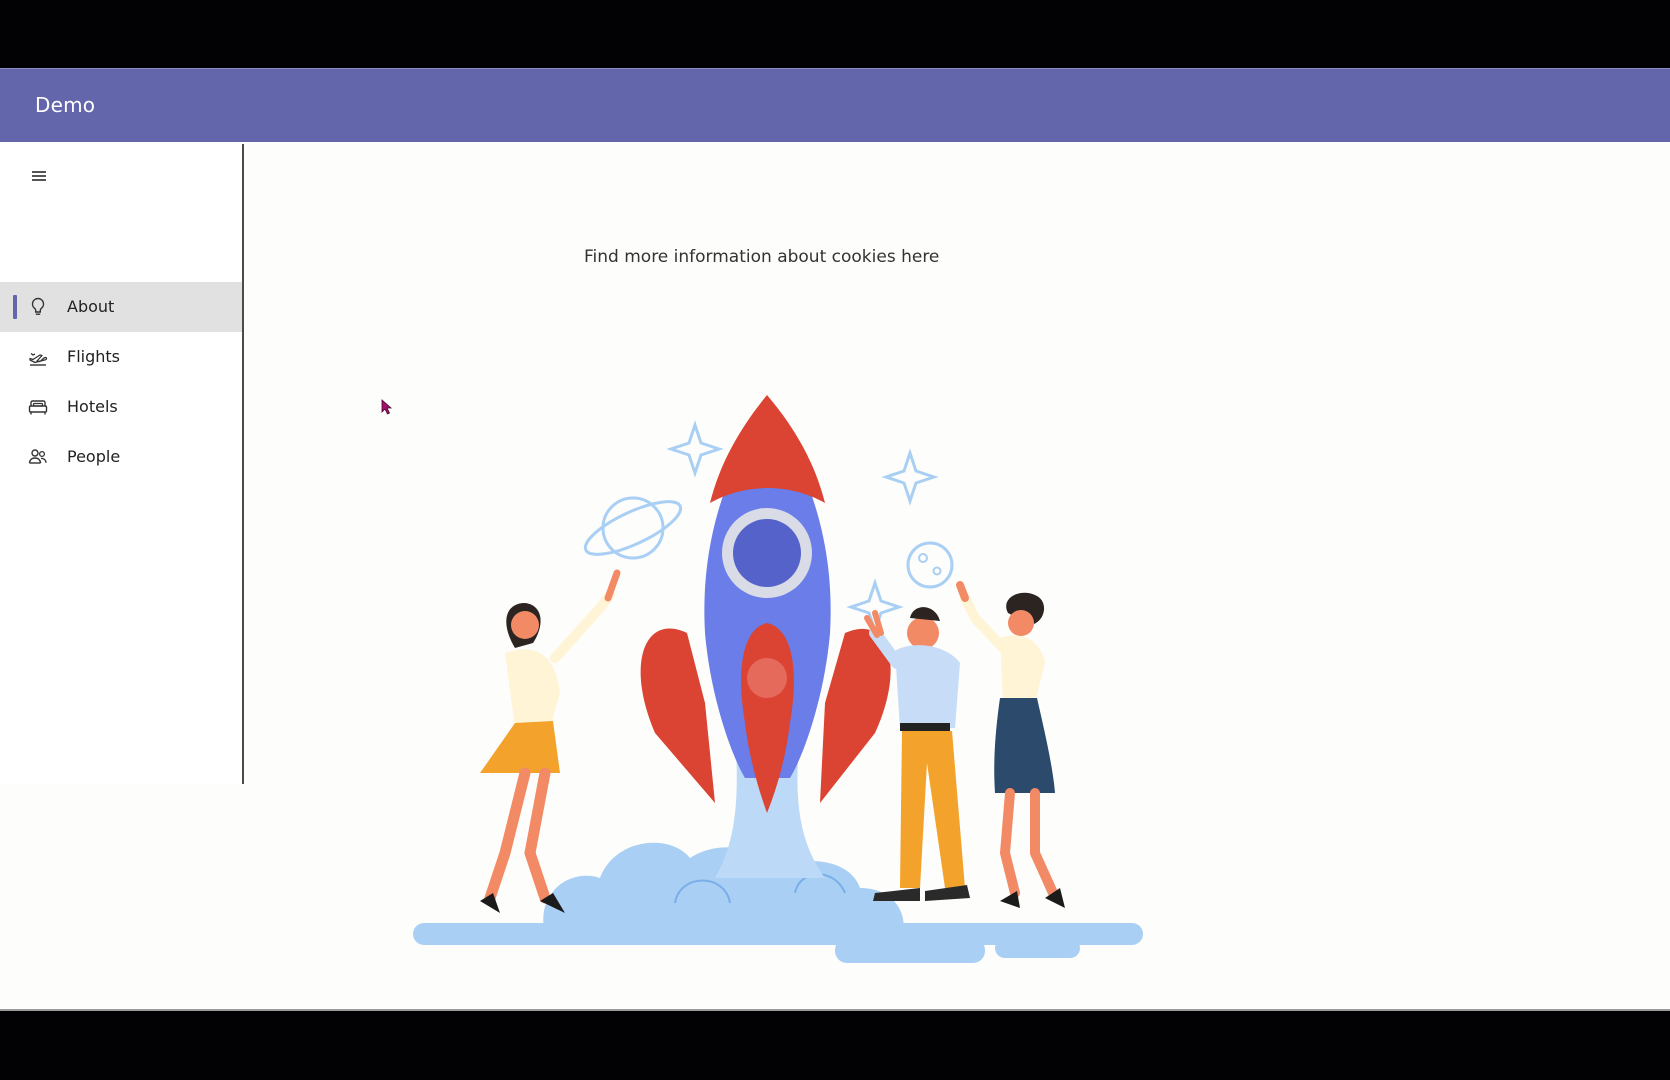  Describe the element at coordinates (38, 306) in the screenshot. I see `lightbulb-icon` at that location.